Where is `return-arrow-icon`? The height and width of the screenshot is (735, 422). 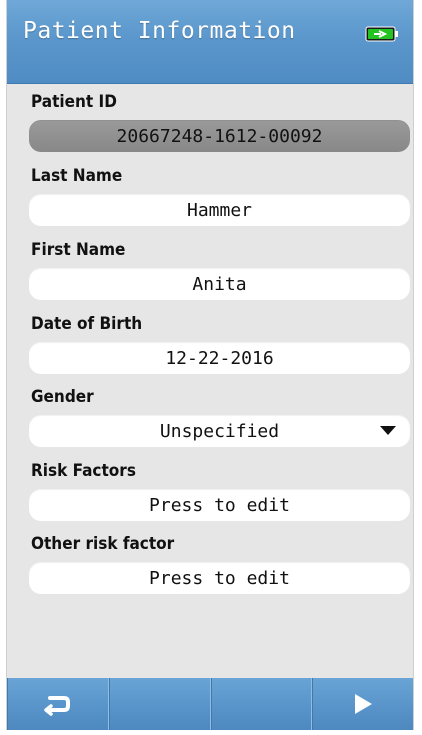 return-arrow-icon is located at coordinates (57, 706).